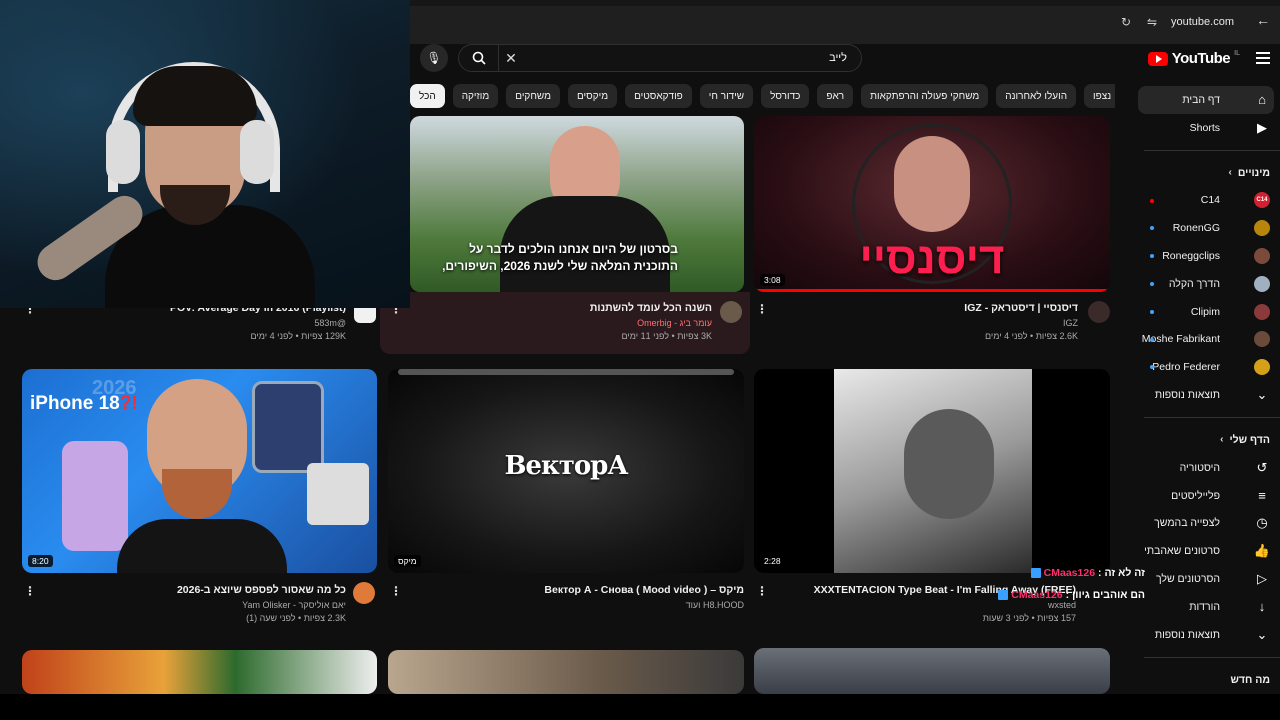 The image size is (1280, 720). Describe the element at coordinates (726, 96) in the screenshot. I see `chip-5: שידור חי` at that location.